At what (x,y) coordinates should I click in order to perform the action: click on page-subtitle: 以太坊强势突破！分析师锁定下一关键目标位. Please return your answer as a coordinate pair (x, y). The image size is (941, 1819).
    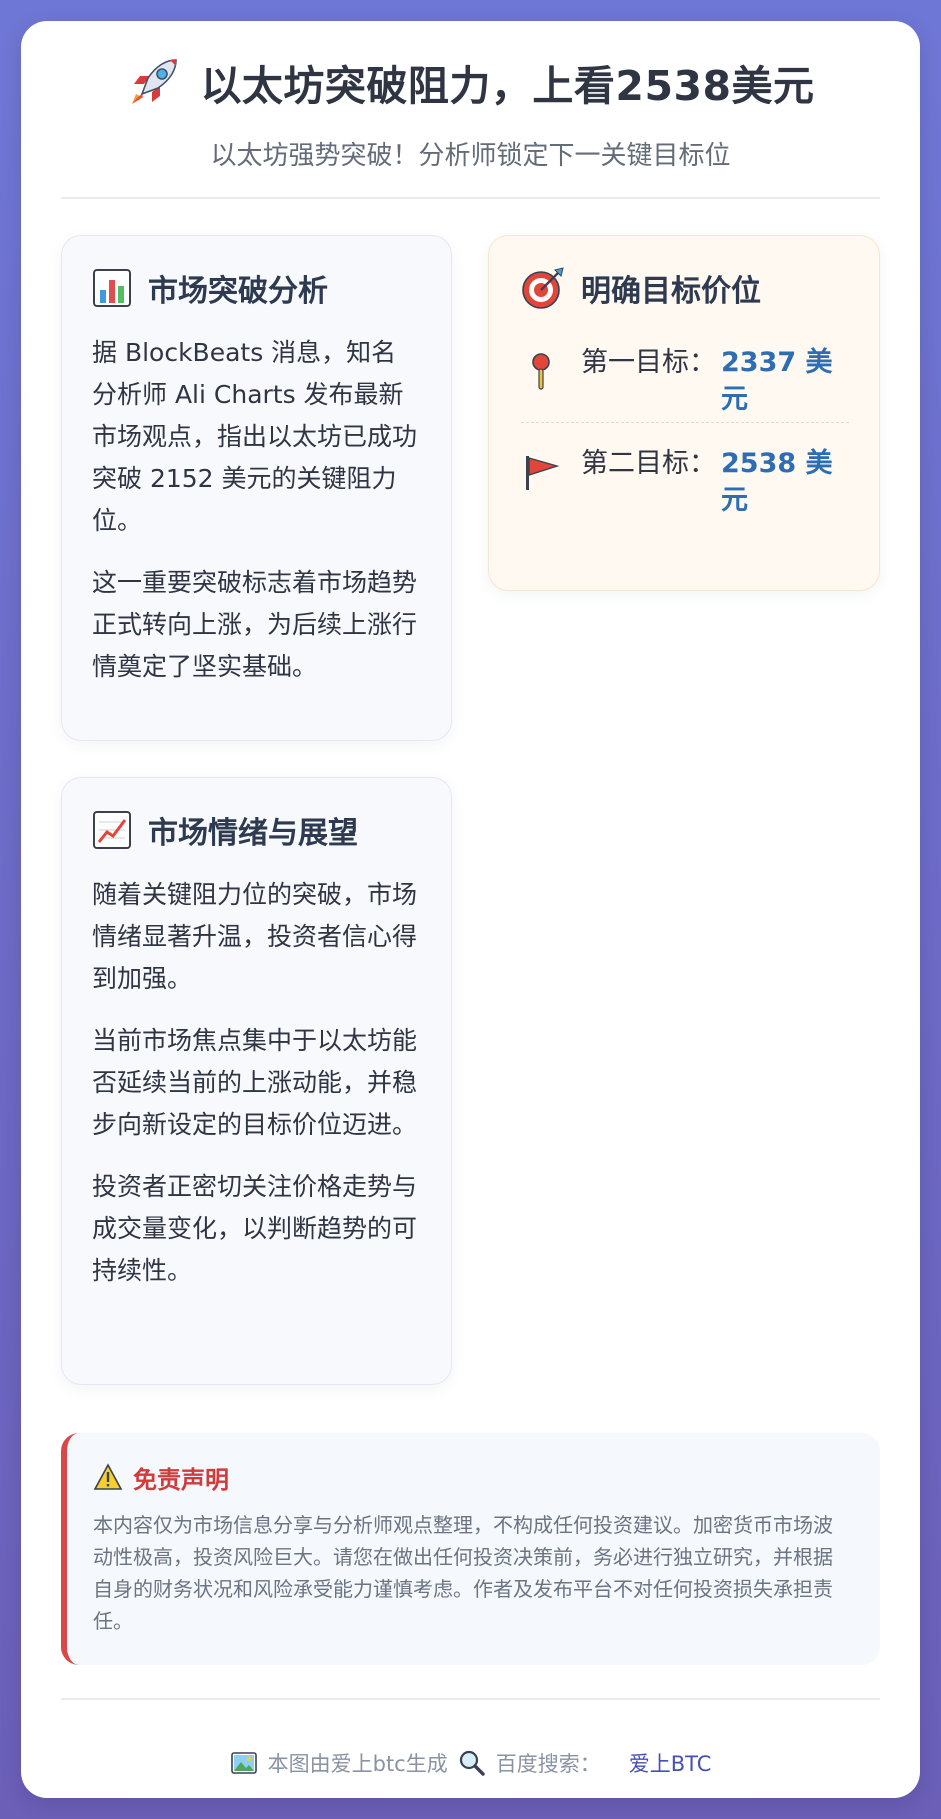
    Looking at the image, I should click on (470, 156).